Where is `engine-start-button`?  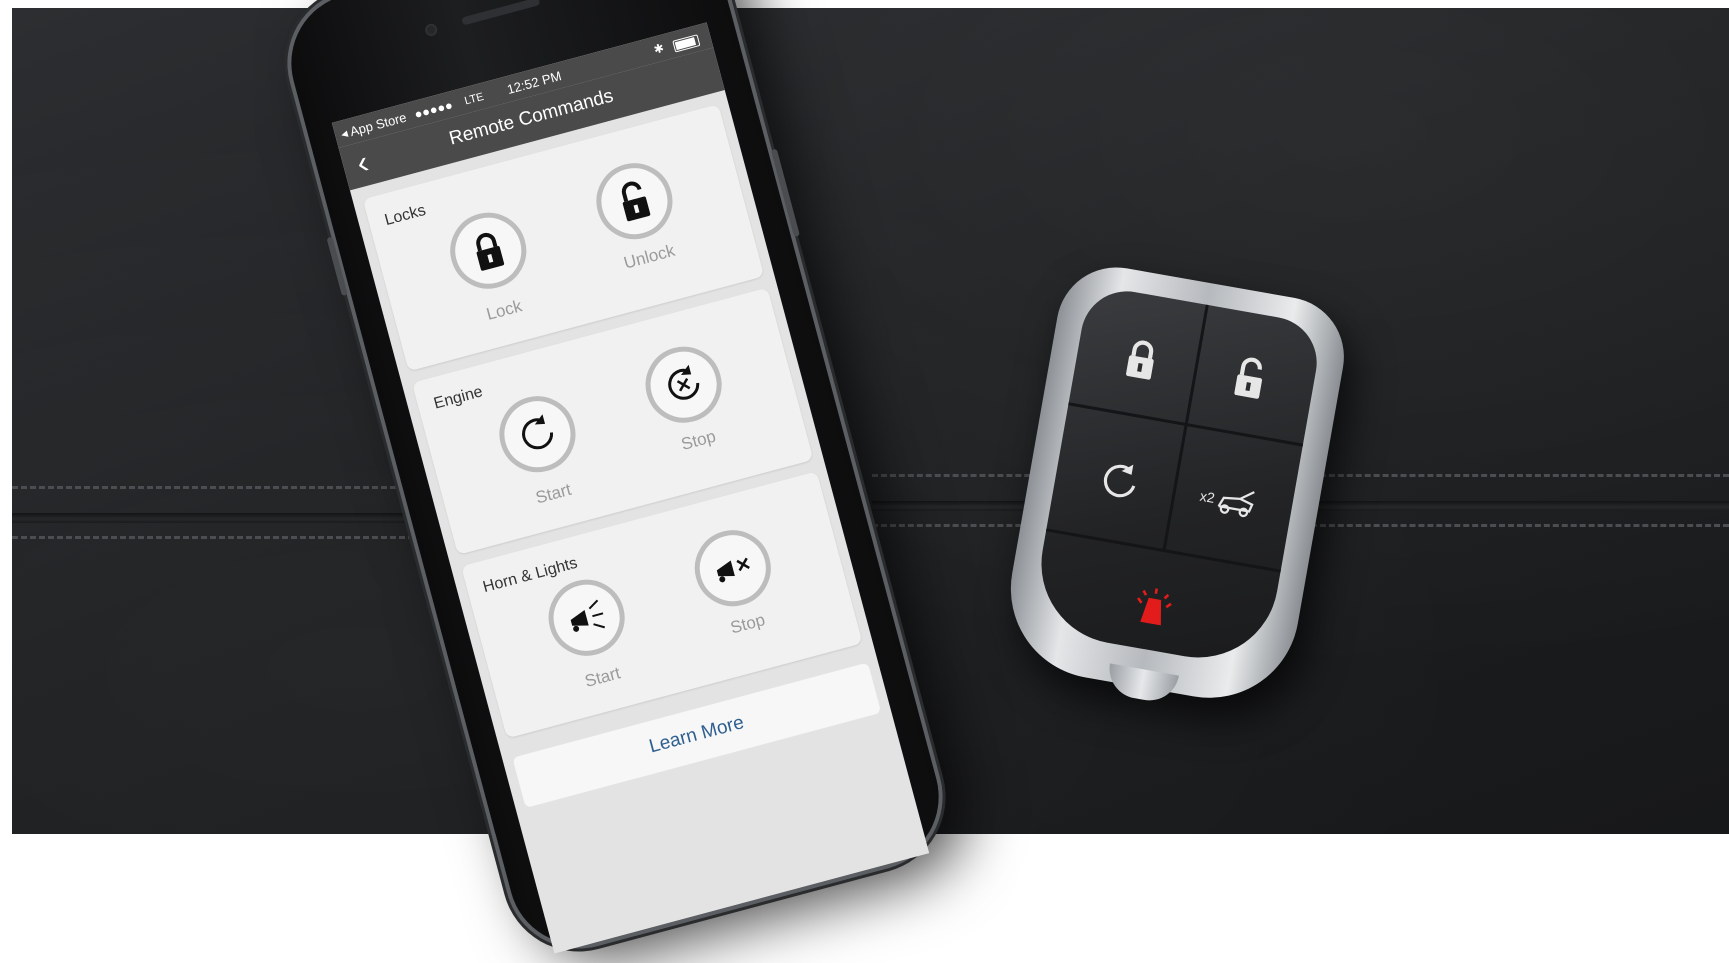
engine-start-button is located at coordinates (537, 434).